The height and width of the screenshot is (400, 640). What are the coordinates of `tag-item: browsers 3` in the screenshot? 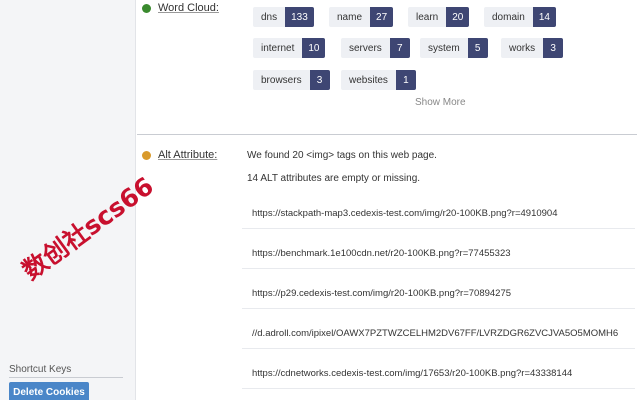 It's located at (291, 80).